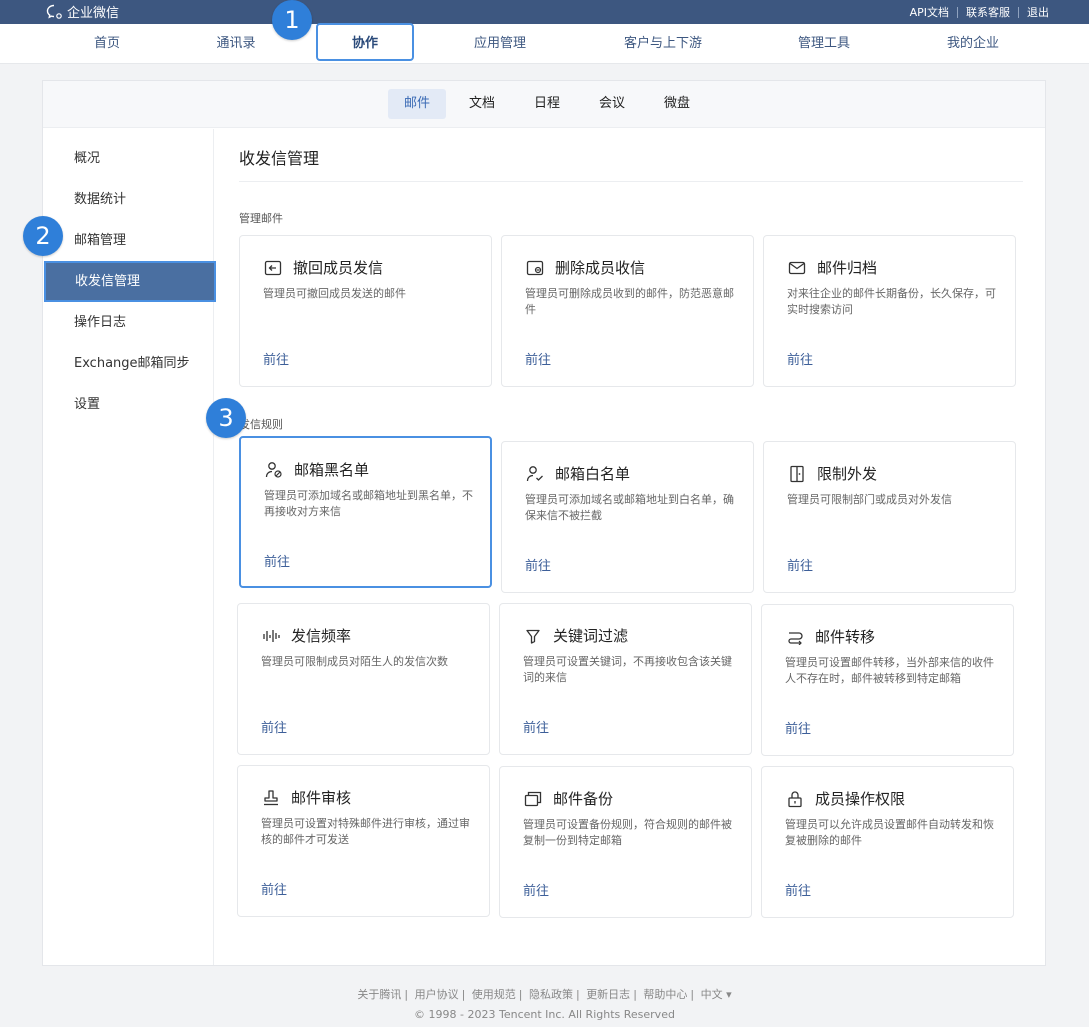 The height and width of the screenshot is (1027, 1089). What do you see at coordinates (869, 499) in the screenshot?
I see `card-description: 管理员可限制部门或成员对外发信` at bounding box center [869, 499].